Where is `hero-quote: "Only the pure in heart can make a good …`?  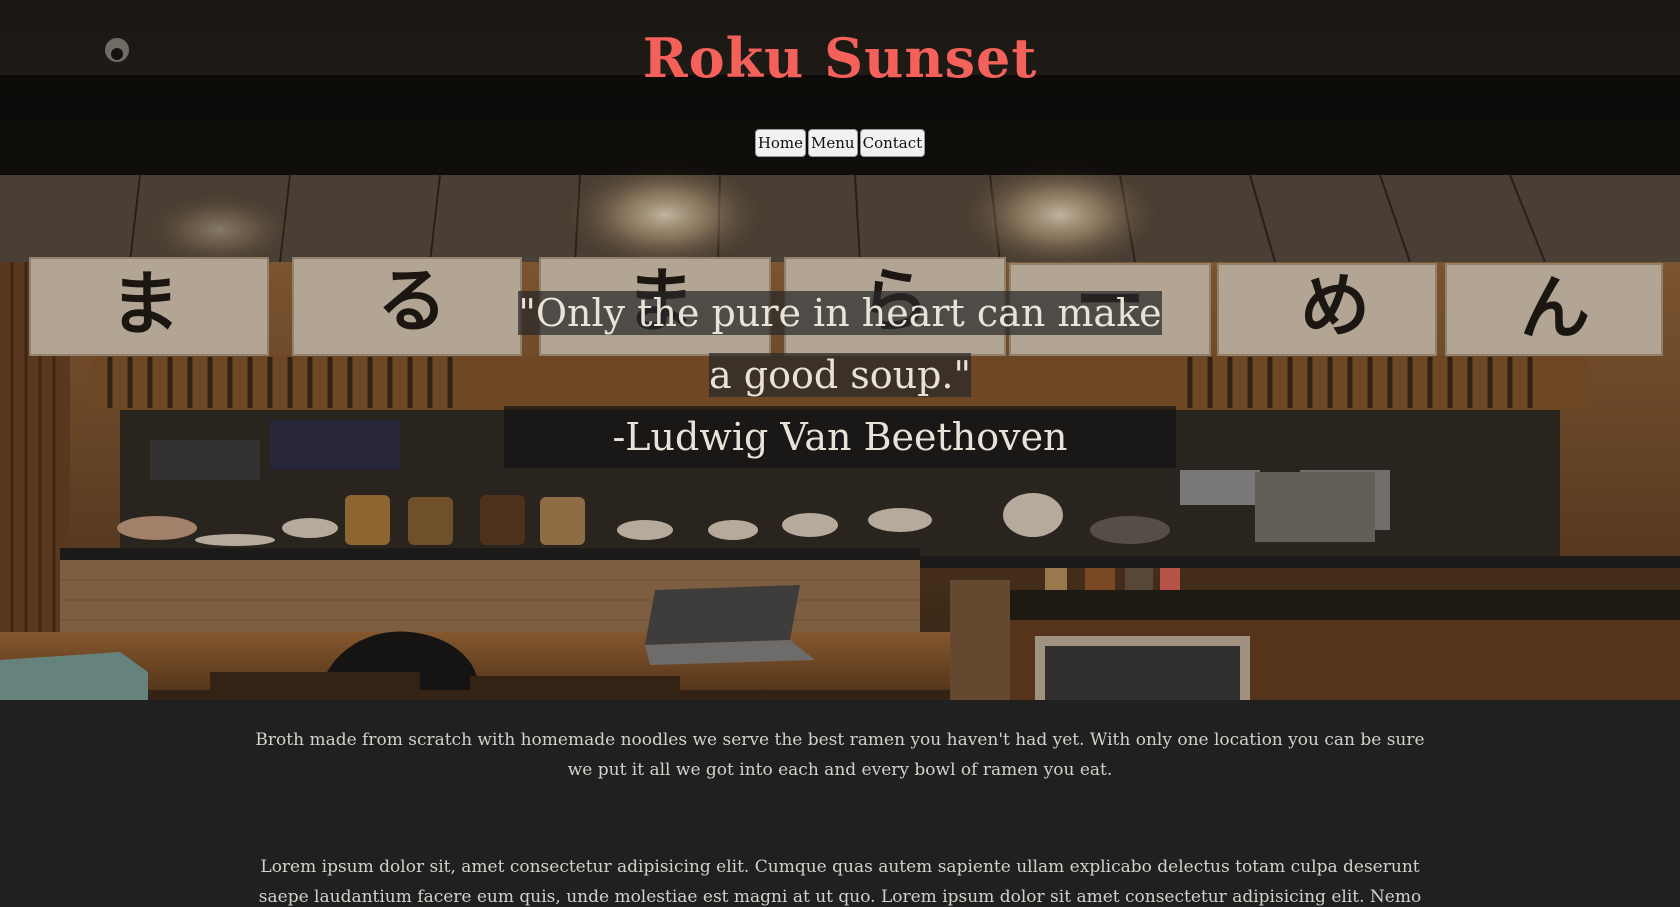
hero-quote: "Only the pure in heart can make a good … is located at coordinates (840, 375).